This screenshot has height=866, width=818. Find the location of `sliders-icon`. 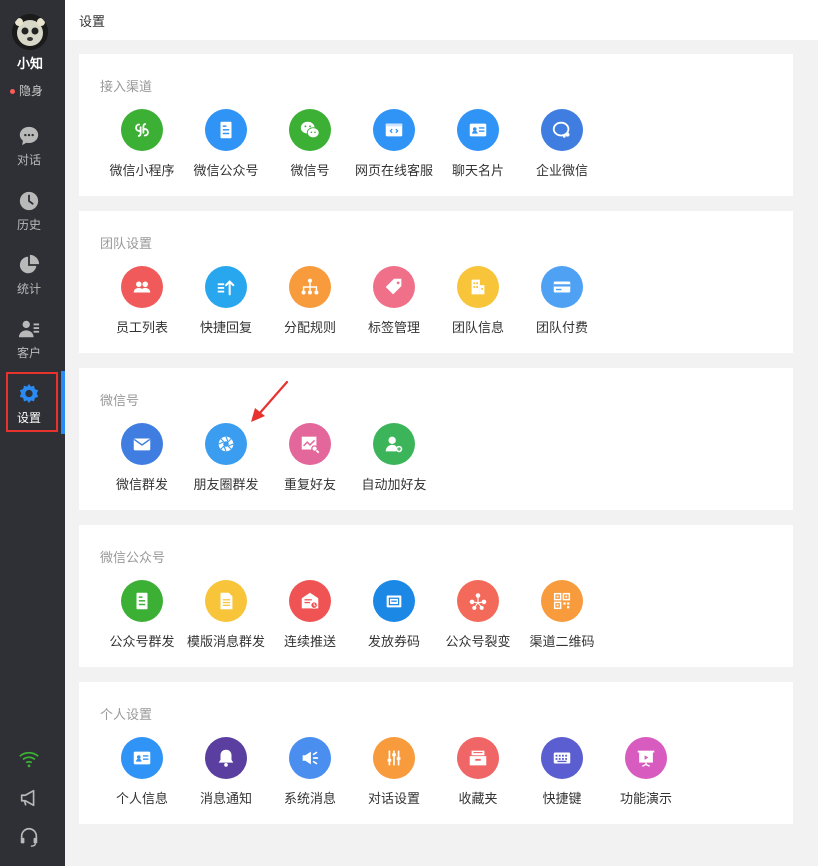

sliders-icon is located at coordinates (394, 758).